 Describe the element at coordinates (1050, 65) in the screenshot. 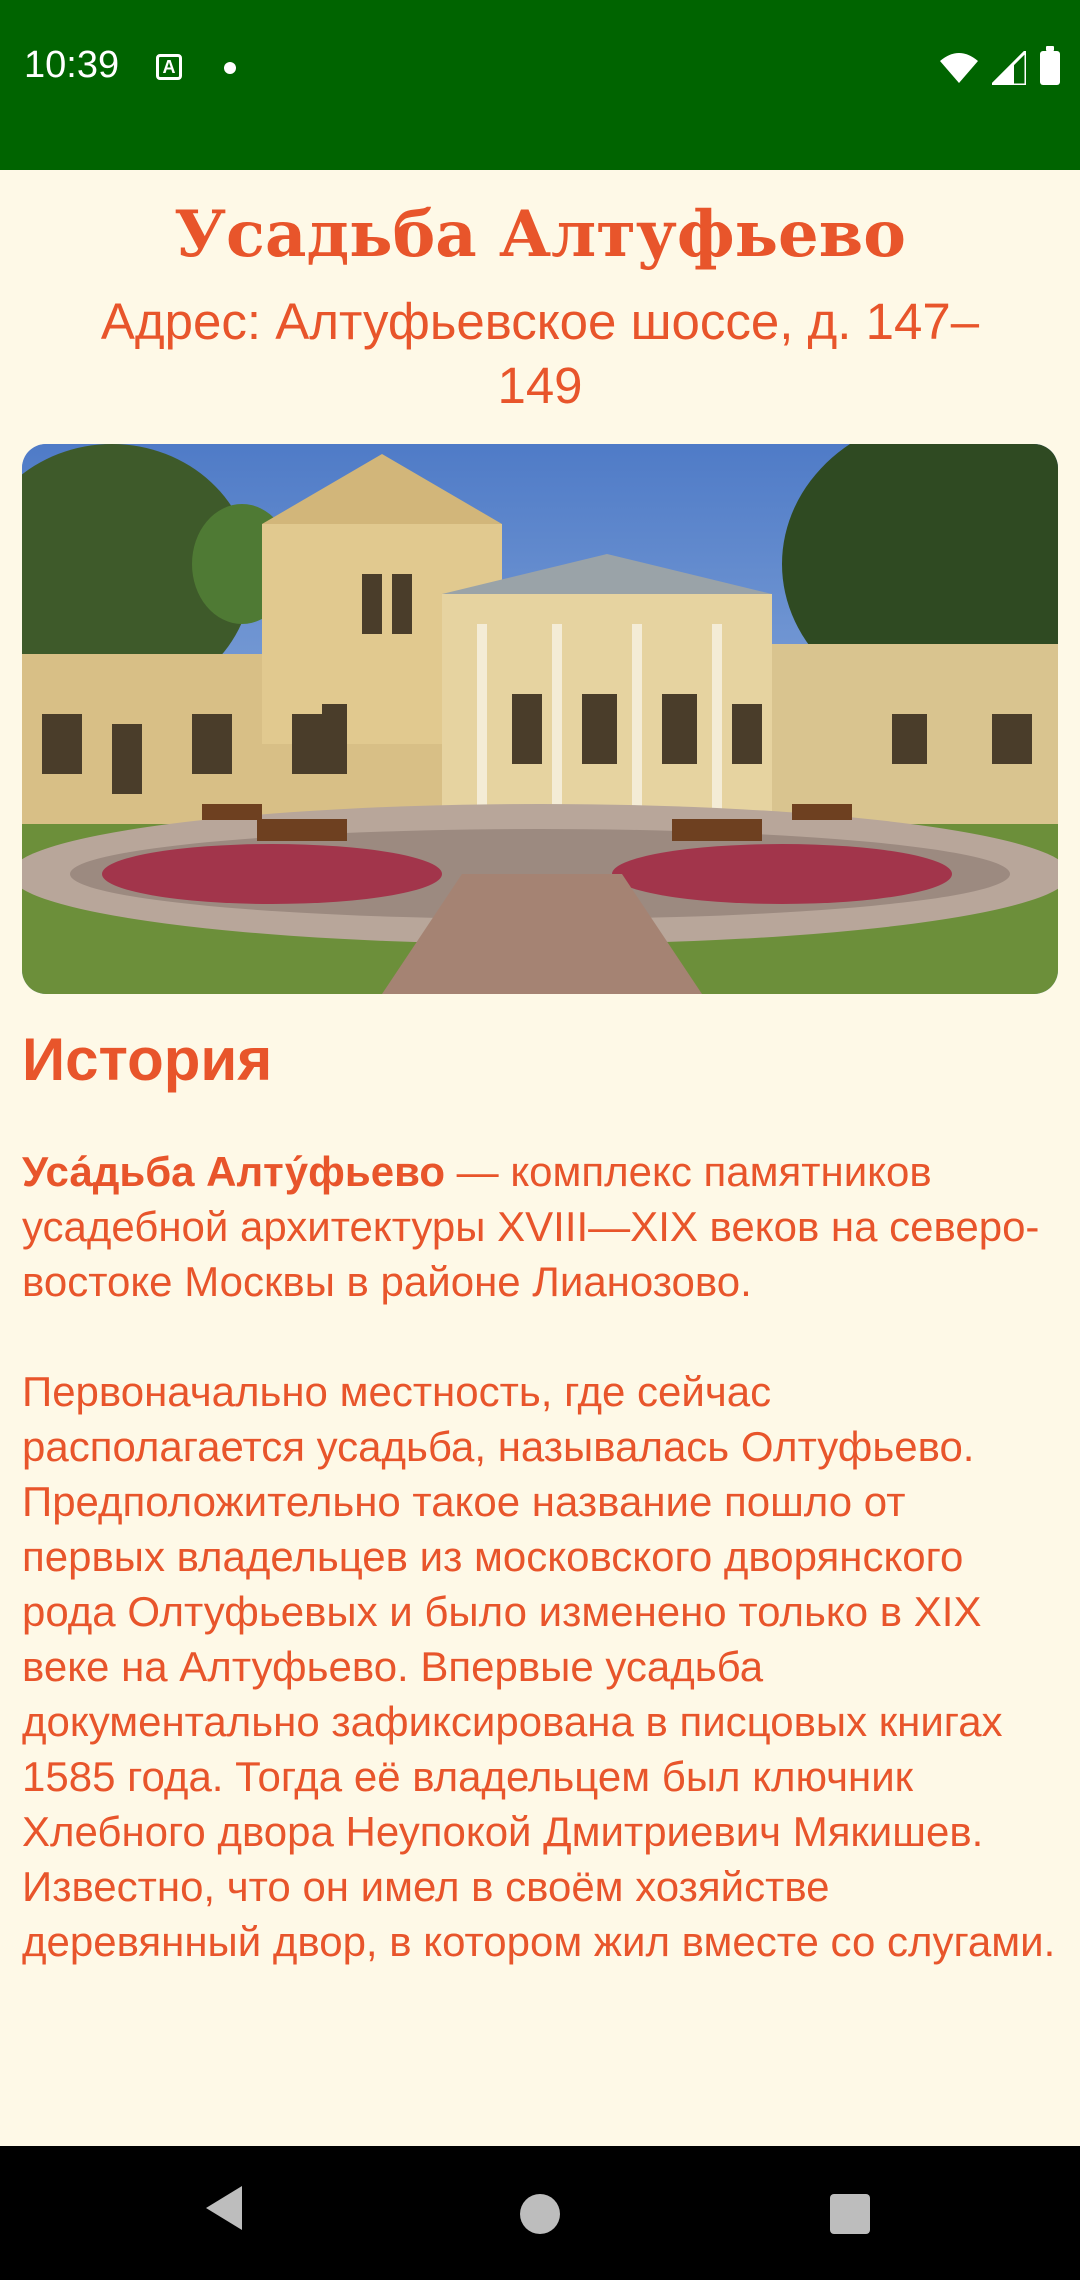

I see `battery-icon` at that location.